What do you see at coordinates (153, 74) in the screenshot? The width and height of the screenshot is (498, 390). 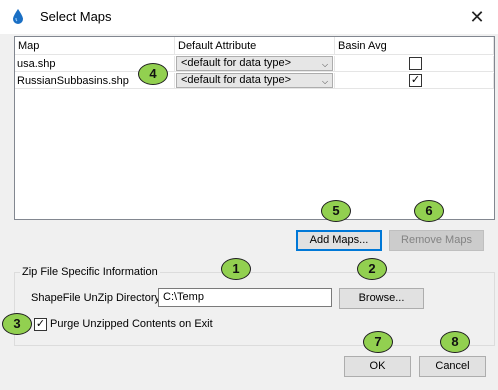 I see `callout-4: 4` at bounding box center [153, 74].